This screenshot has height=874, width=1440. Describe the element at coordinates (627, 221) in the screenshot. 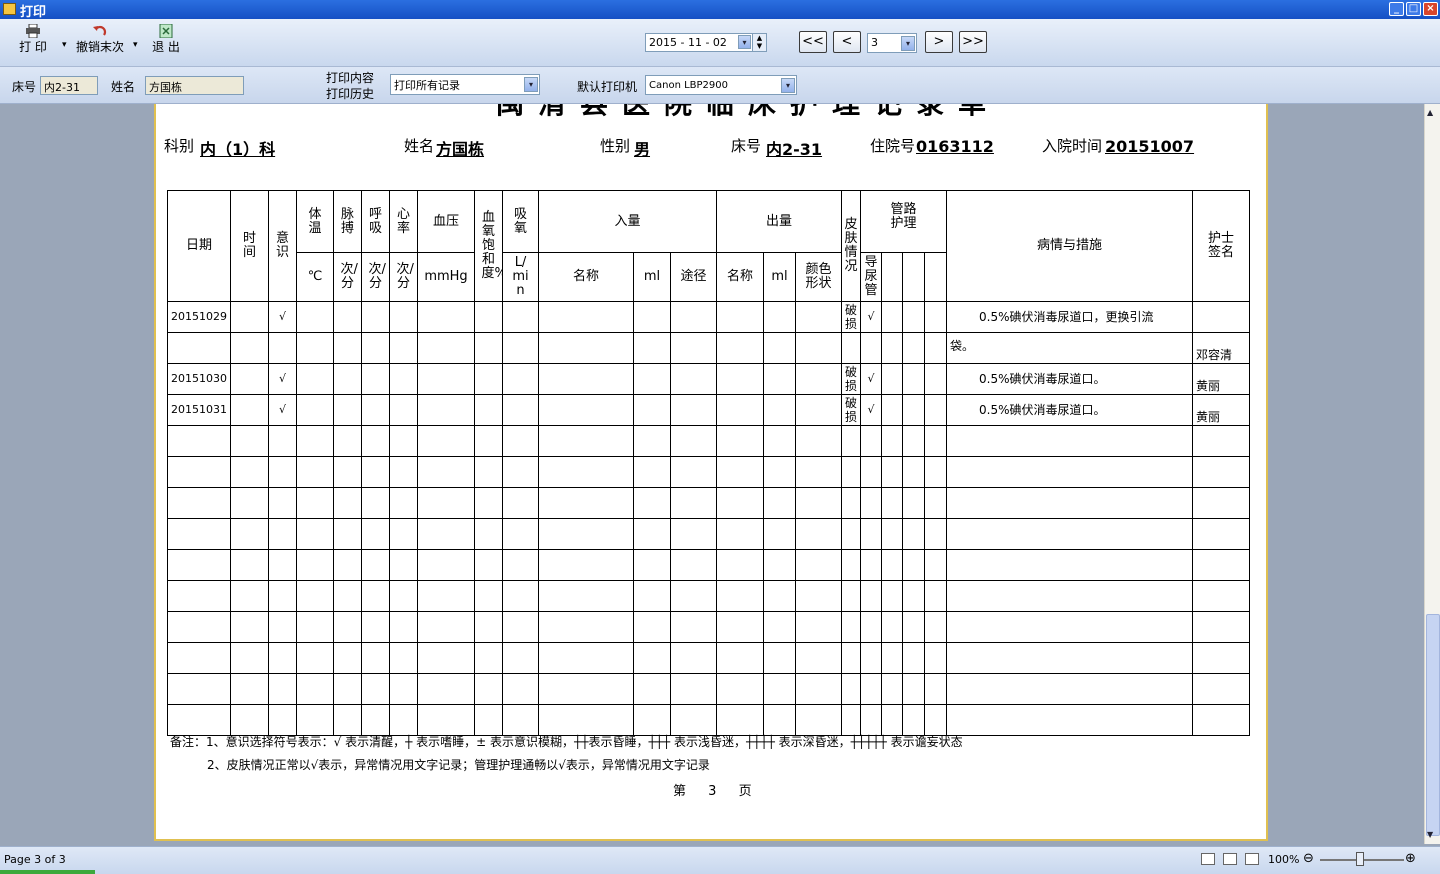

I see `col-intake-header: 入量` at that location.